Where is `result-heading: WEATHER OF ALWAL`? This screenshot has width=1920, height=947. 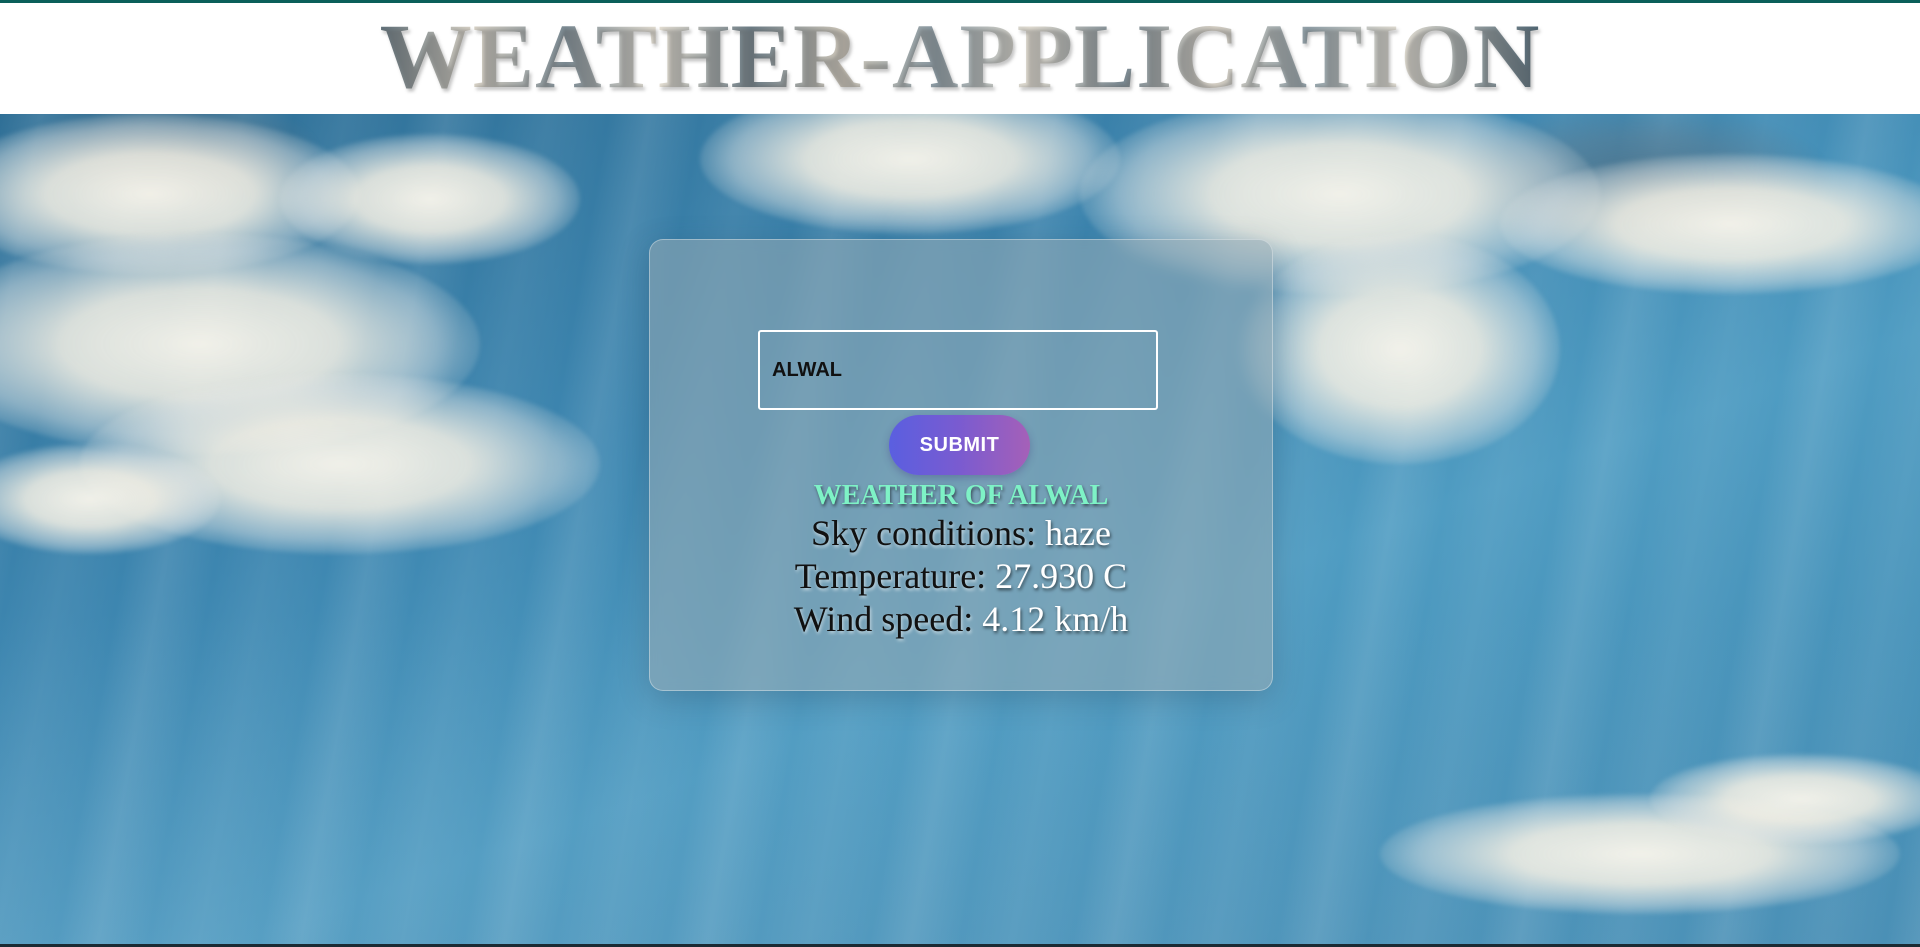
result-heading: WEATHER OF ALWAL is located at coordinates (961, 495).